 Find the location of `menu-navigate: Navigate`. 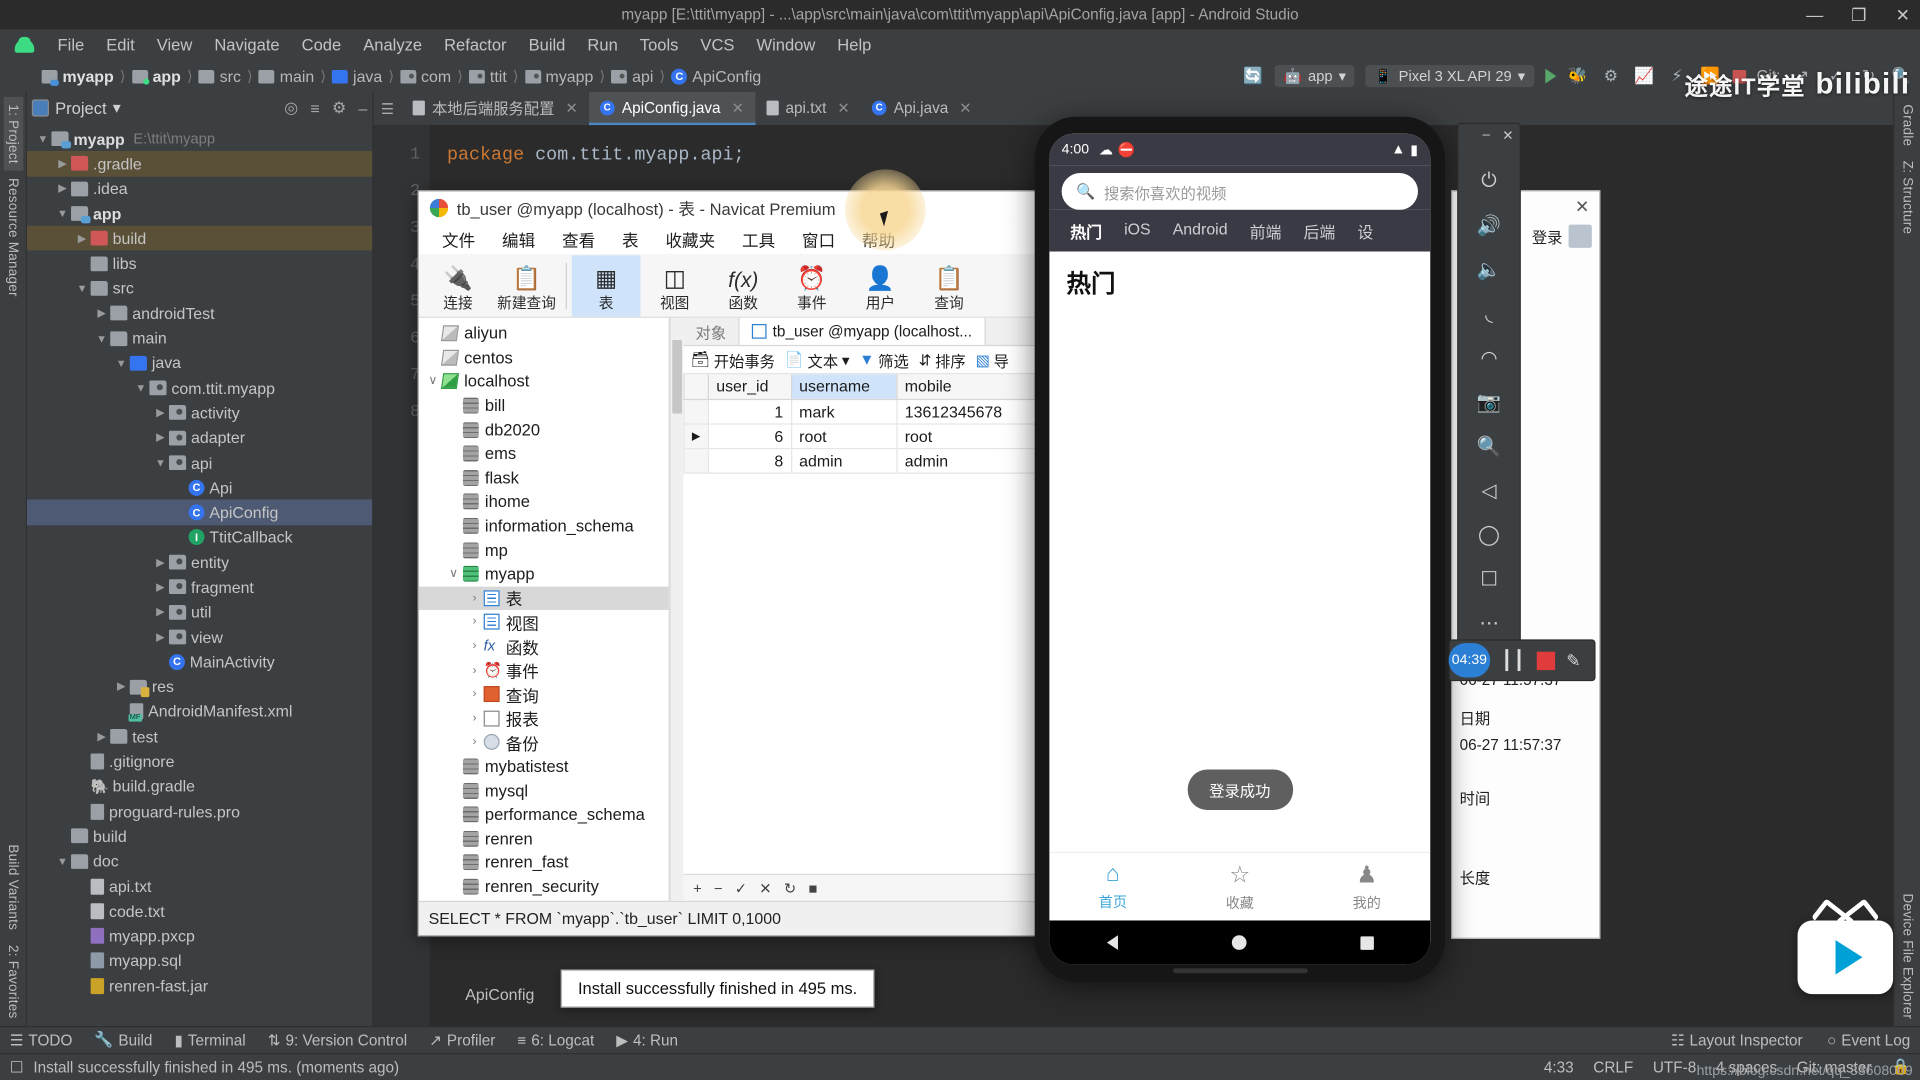

menu-navigate: Navigate is located at coordinates (246, 45).